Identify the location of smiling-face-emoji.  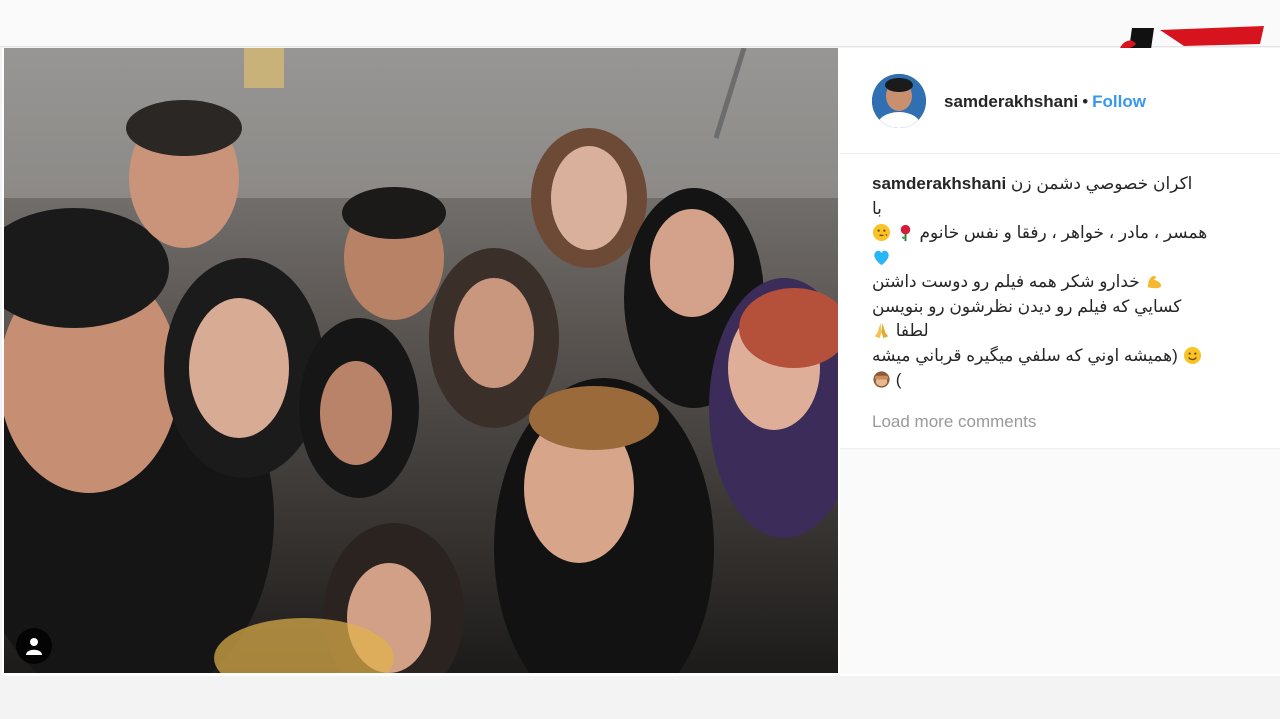
(1192, 355).